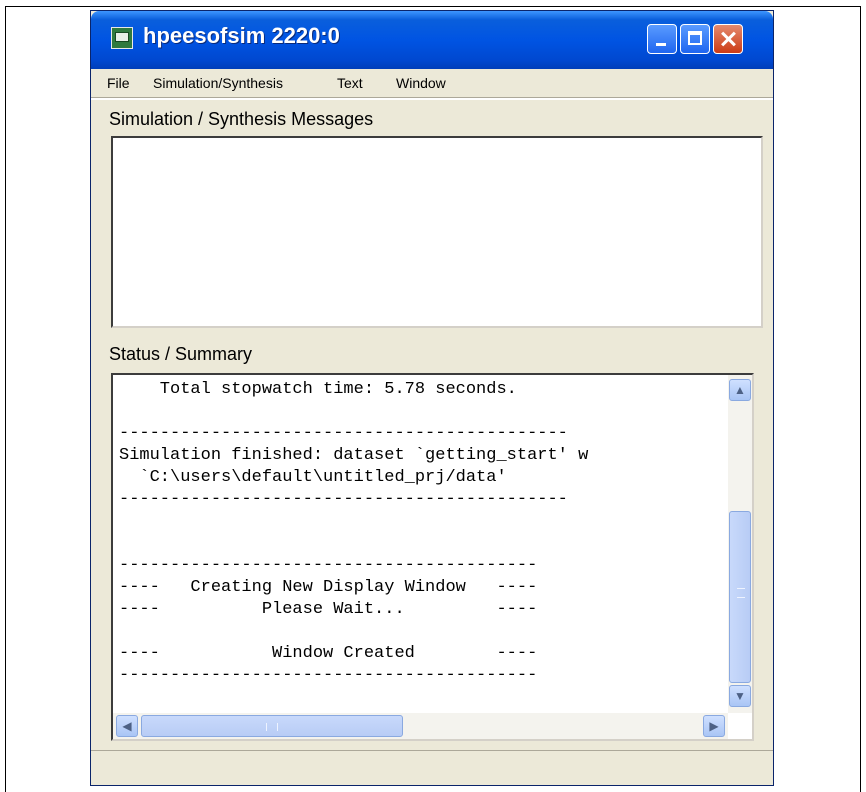 This screenshot has width=866, height=792. Describe the element at coordinates (318, 389) in the screenshot. I see `log-line: Total stopwatch time: 5.78 seconds.` at that location.